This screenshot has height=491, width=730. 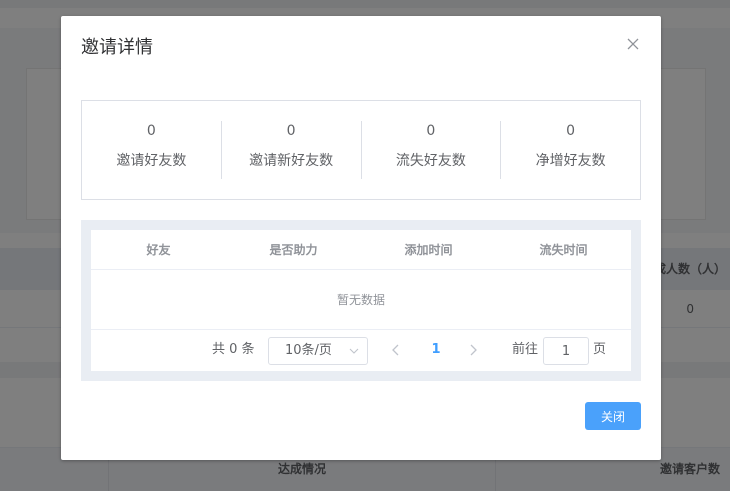 What do you see at coordinates (566, 351) in the screenshot?
I see `goto-page-input` at bounding box center [566, 351].